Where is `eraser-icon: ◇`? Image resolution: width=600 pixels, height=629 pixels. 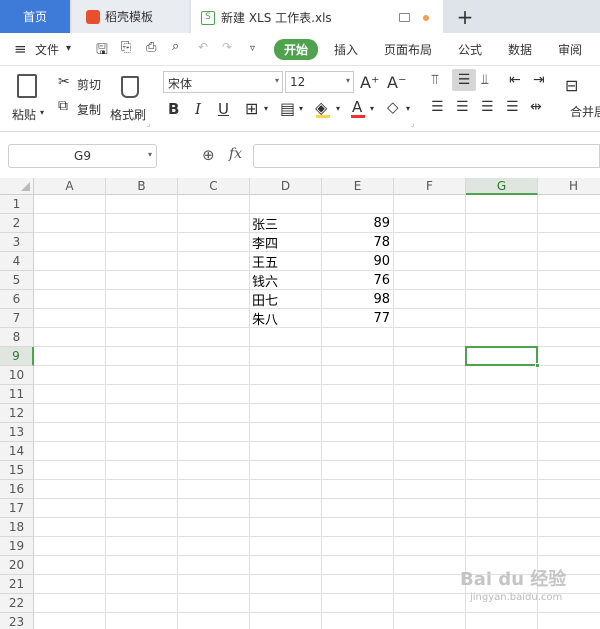
eraser-icon: ◇ is located at coordinates (393, 107).